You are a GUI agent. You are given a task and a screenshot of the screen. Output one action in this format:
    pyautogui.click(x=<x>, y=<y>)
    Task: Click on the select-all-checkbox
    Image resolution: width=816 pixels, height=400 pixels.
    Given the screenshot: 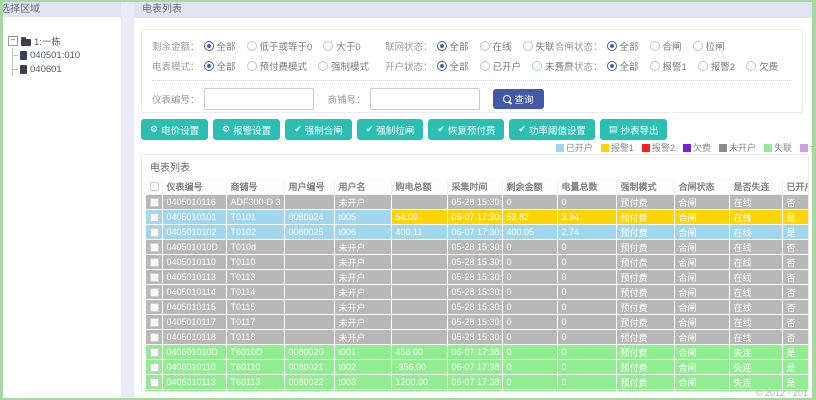 What is the action you would take?
    pyautogui.click(x=154, y=187)
    